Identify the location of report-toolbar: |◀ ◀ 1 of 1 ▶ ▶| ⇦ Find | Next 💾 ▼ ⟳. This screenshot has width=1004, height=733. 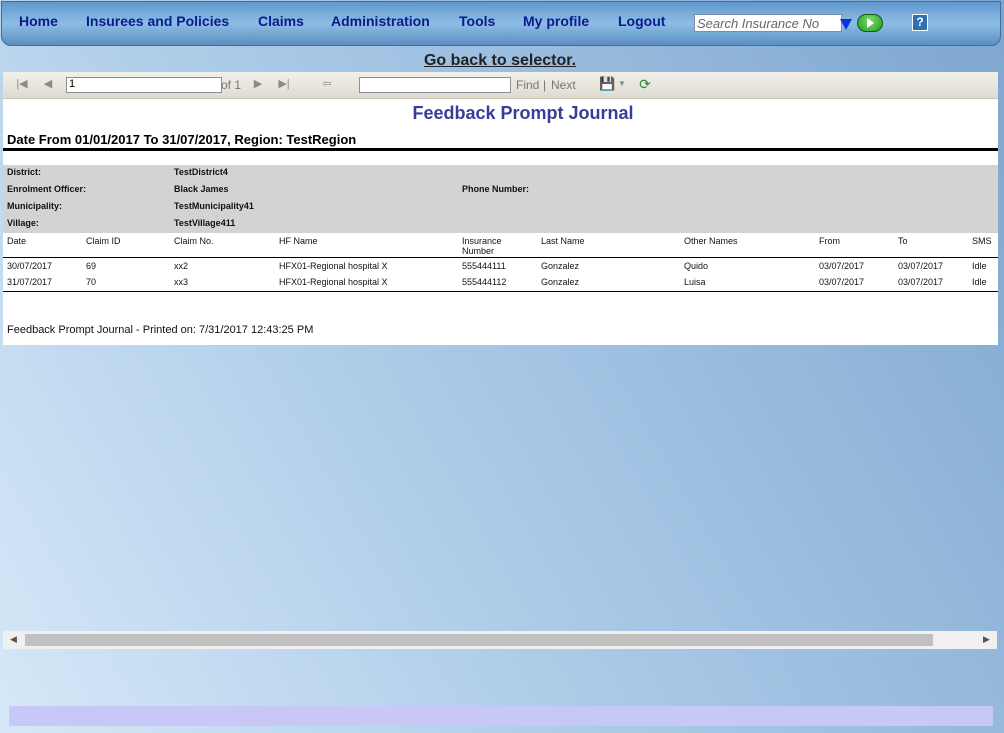
(500, 85).